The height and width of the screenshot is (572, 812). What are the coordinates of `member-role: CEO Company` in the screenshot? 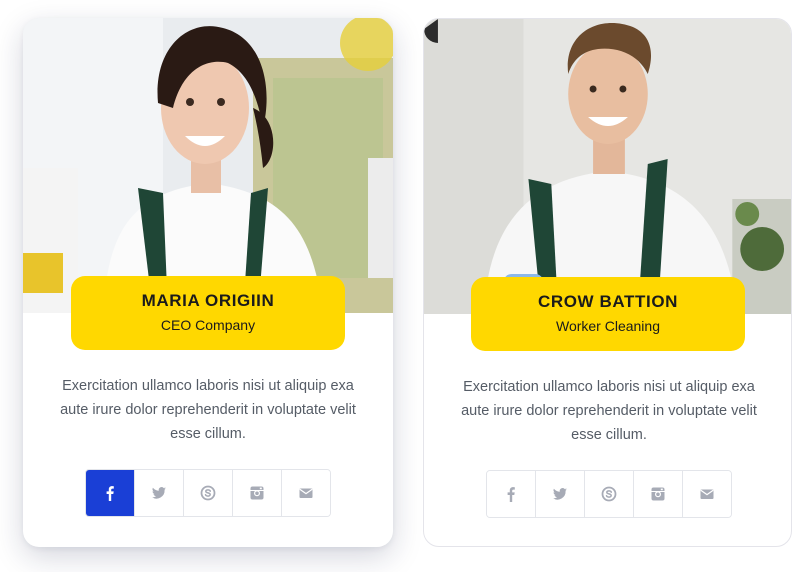 It's located at (208, 325).